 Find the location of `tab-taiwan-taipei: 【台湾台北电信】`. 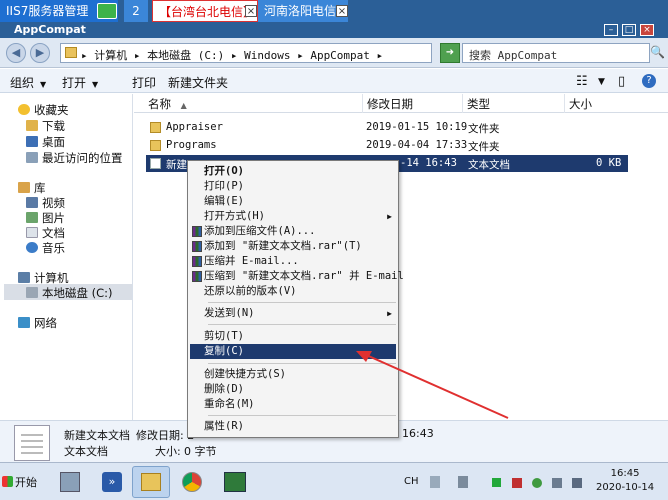

tab-taiwan-taipei: 【台湾台北电信】 is located at coordinates (205, 11).